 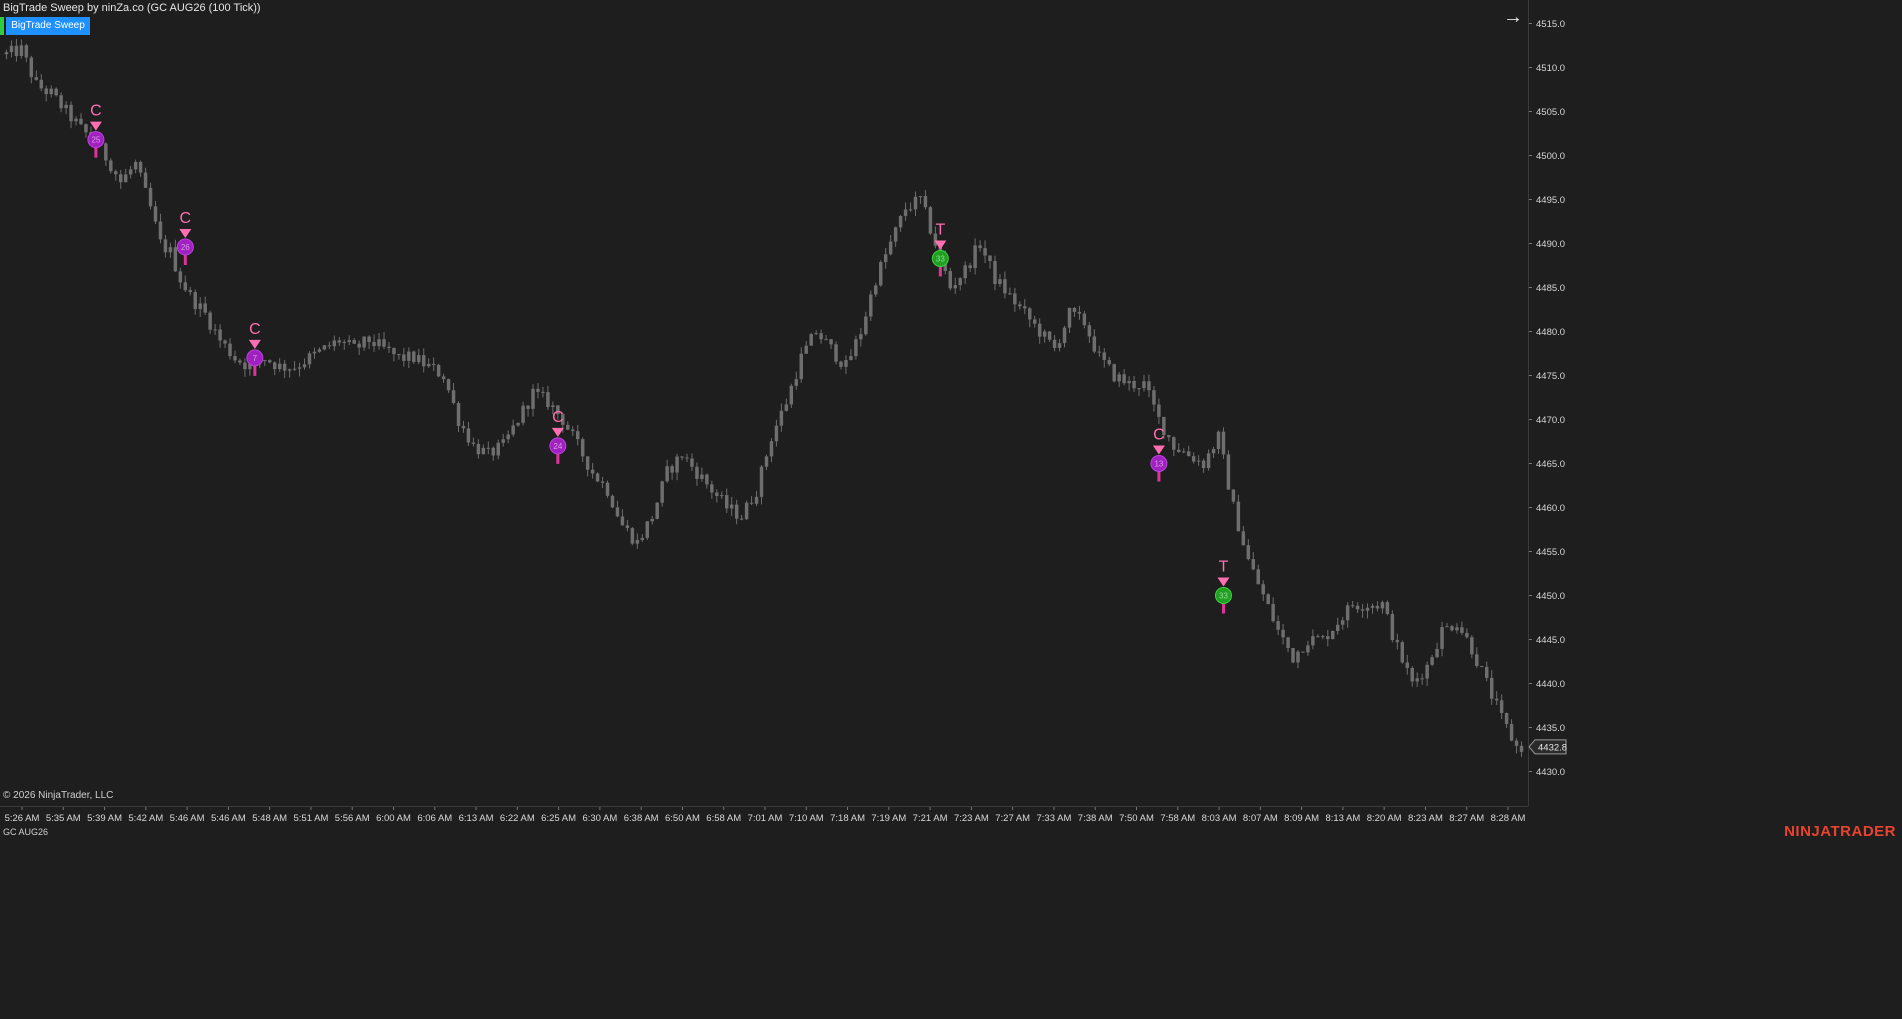 What do you see at coordinates (1095, 818) in the screenshot?
I see `time-tick-label: 7:38 AM` at bounding box center [1095, 818].